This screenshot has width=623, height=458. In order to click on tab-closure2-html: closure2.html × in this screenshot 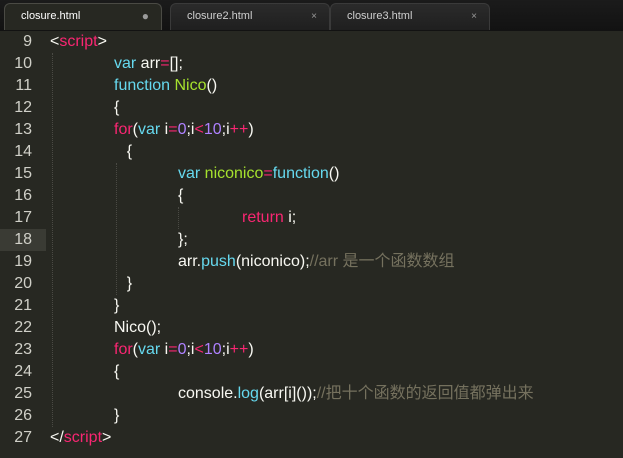, I will do `click(250, 16)`.